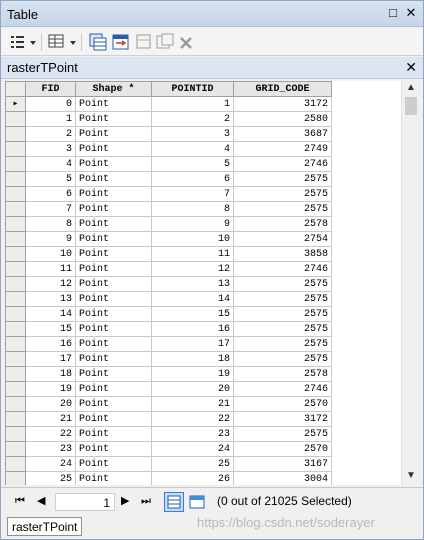 Image resolution: width=424 pixels, height=540 pixels. I want to click on switch-selection-icon, so click(121, 42).